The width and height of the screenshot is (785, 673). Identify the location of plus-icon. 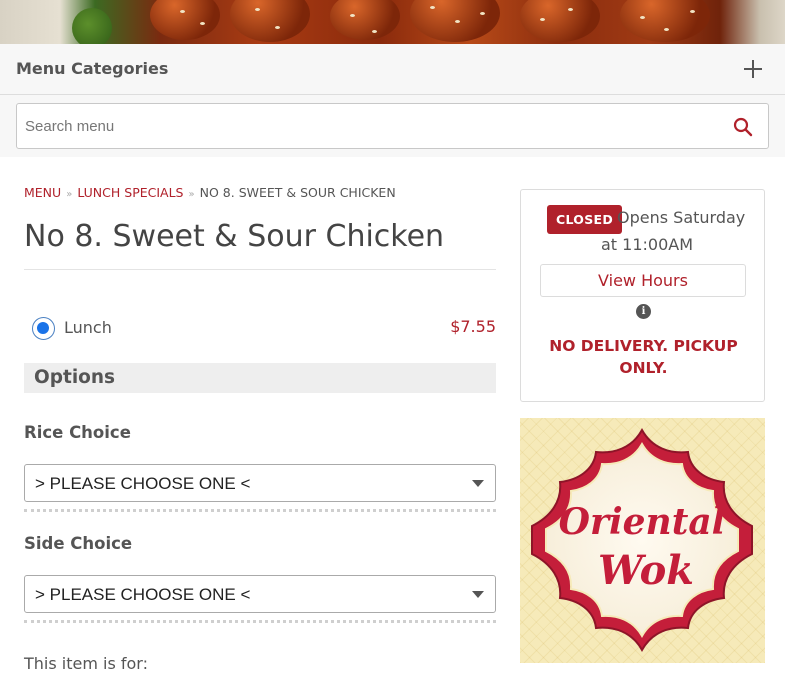
(753, 69).